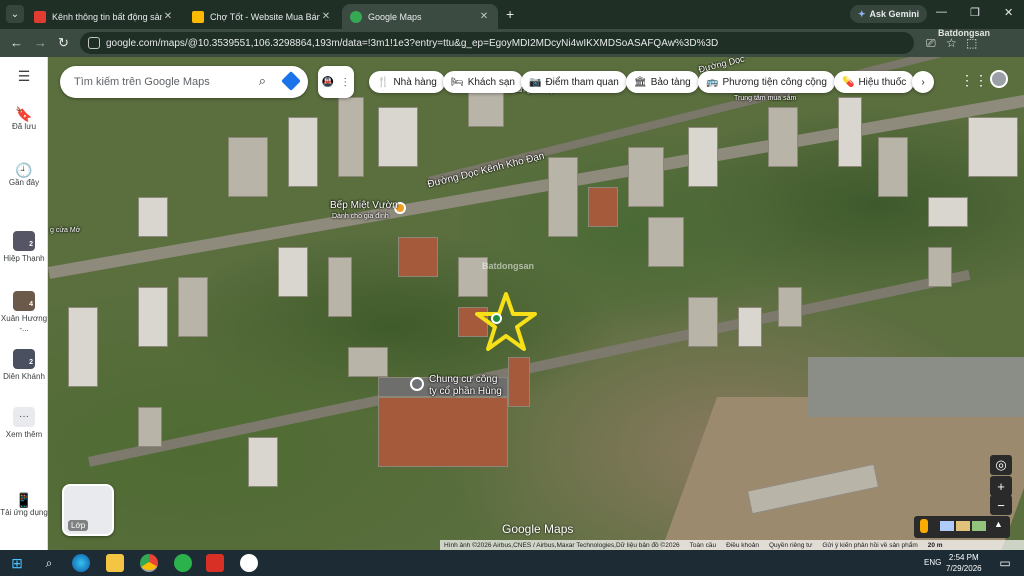  What do you see at coordinates (712, 82) in the screenshot?
I see `bus-icon: 🚌` at bounding box center [712, 82].